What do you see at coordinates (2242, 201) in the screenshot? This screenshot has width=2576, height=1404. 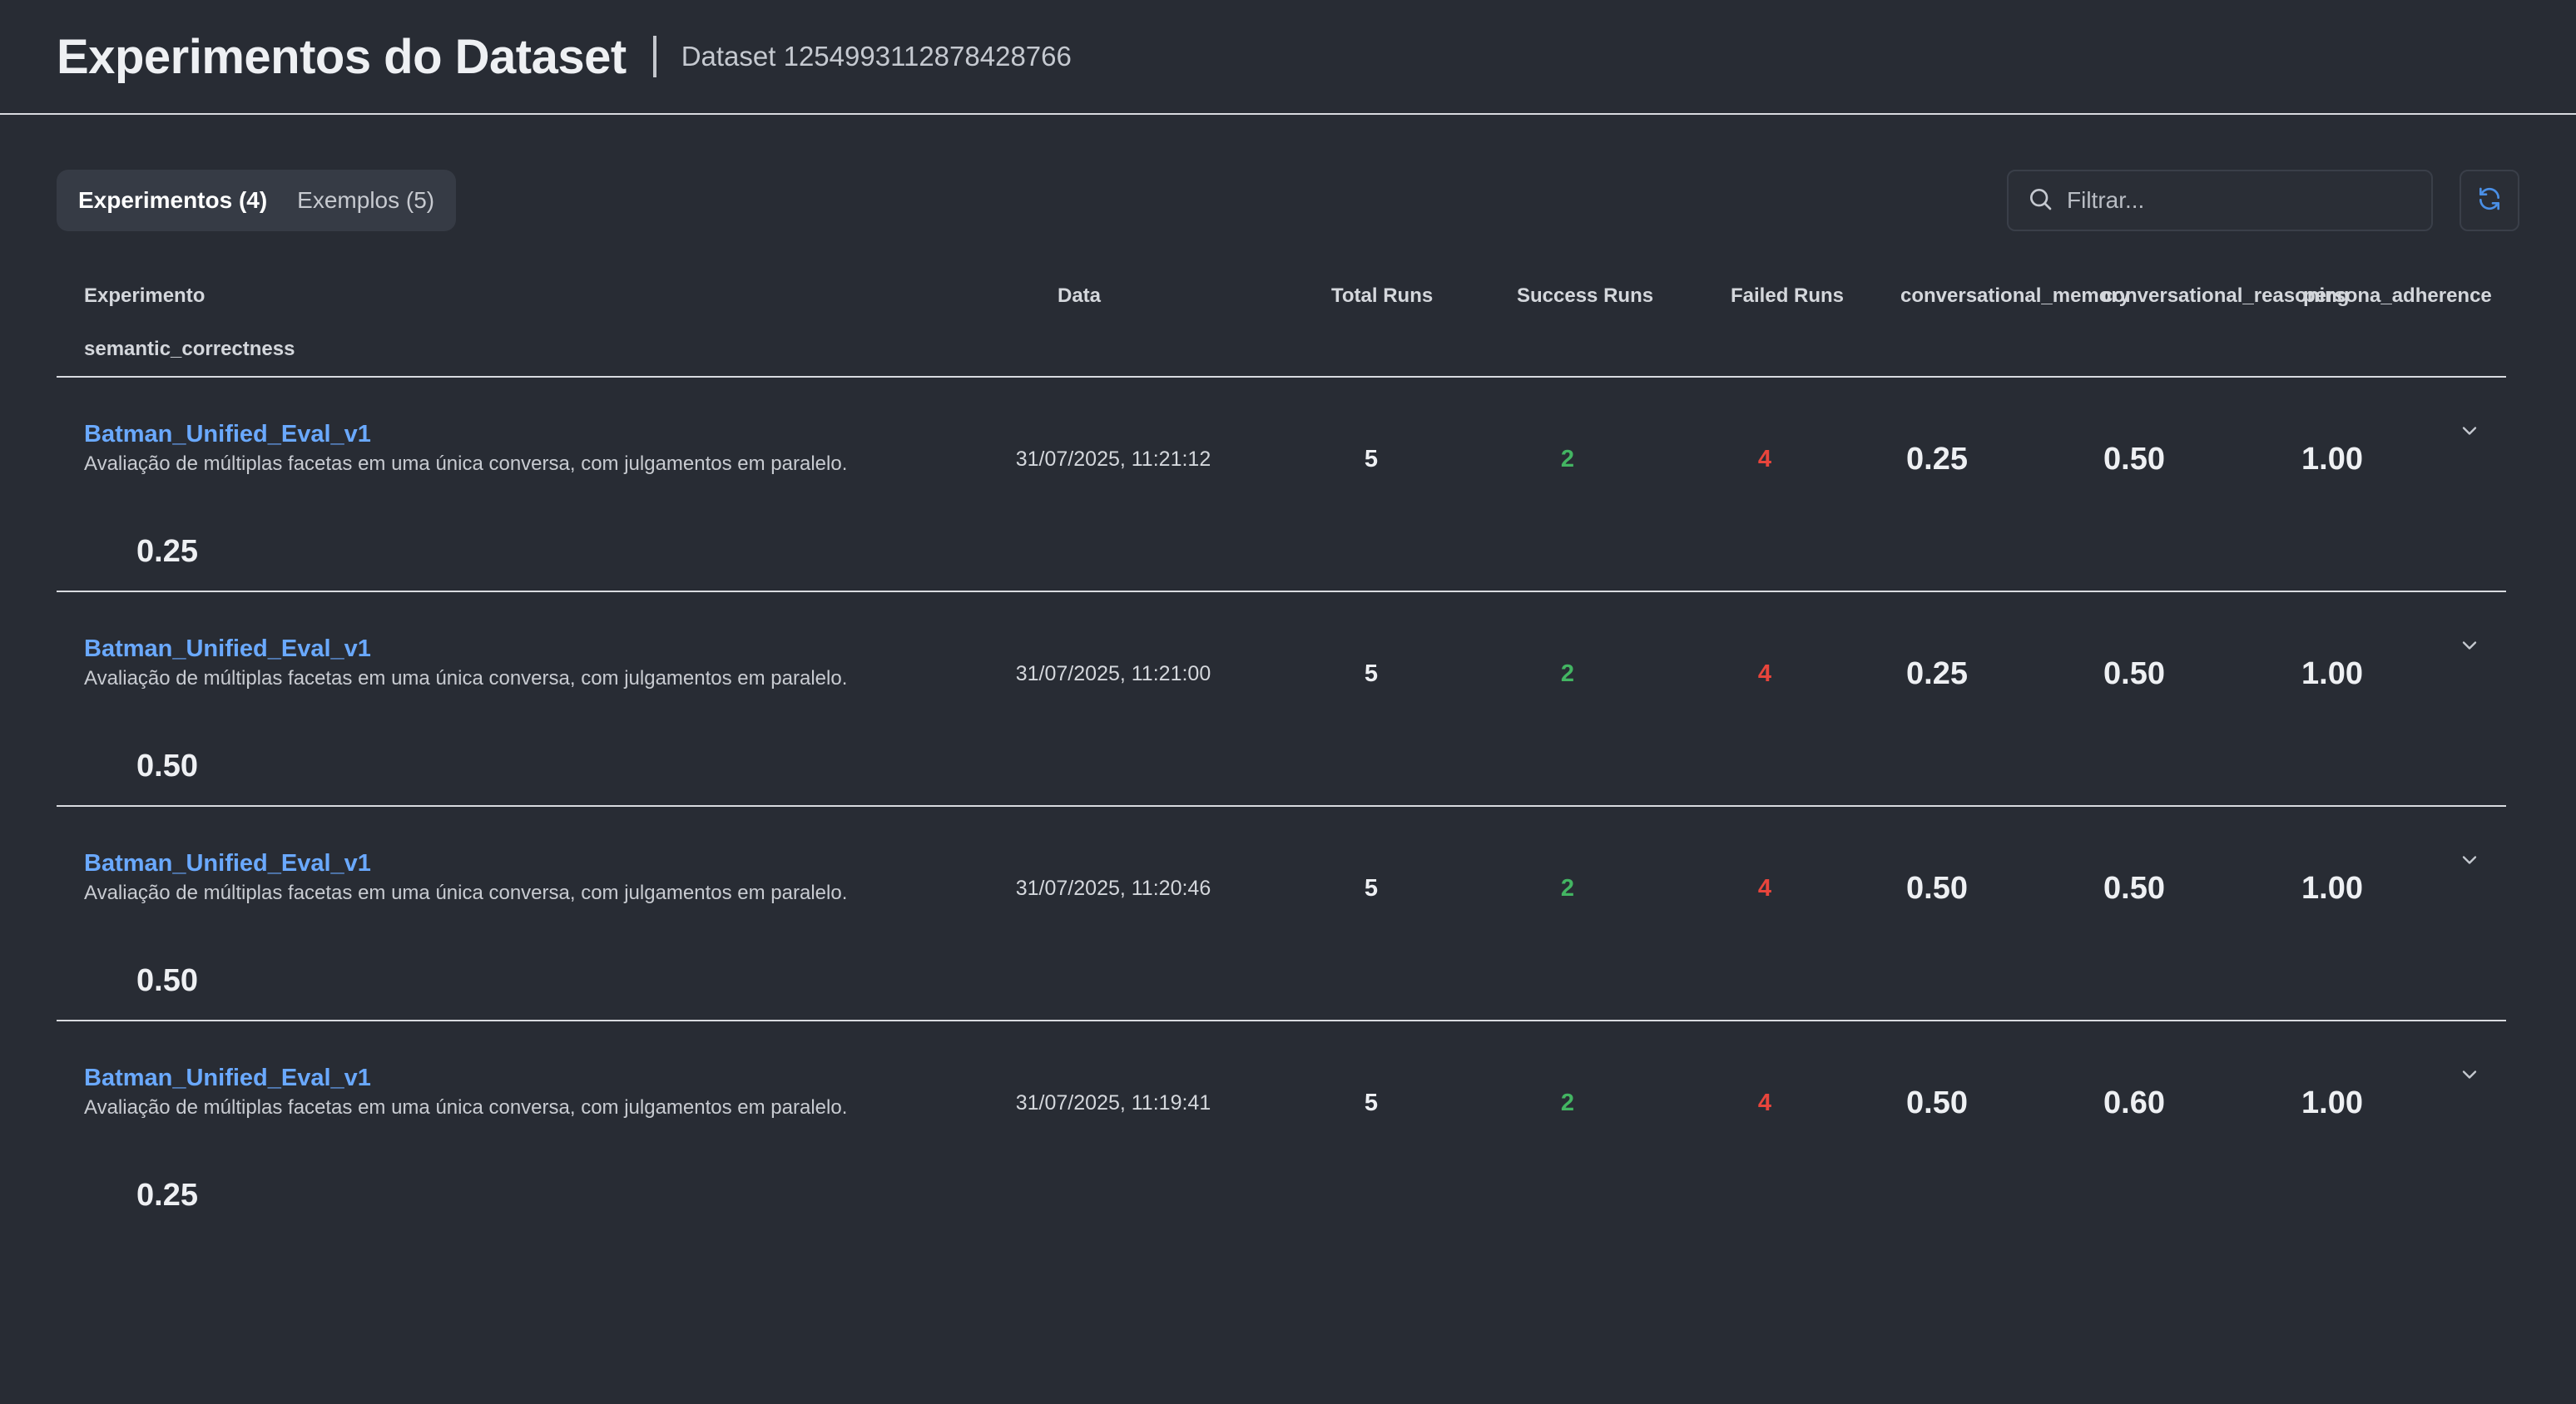 I see `filter-input` at bounding box center [2242, 201].